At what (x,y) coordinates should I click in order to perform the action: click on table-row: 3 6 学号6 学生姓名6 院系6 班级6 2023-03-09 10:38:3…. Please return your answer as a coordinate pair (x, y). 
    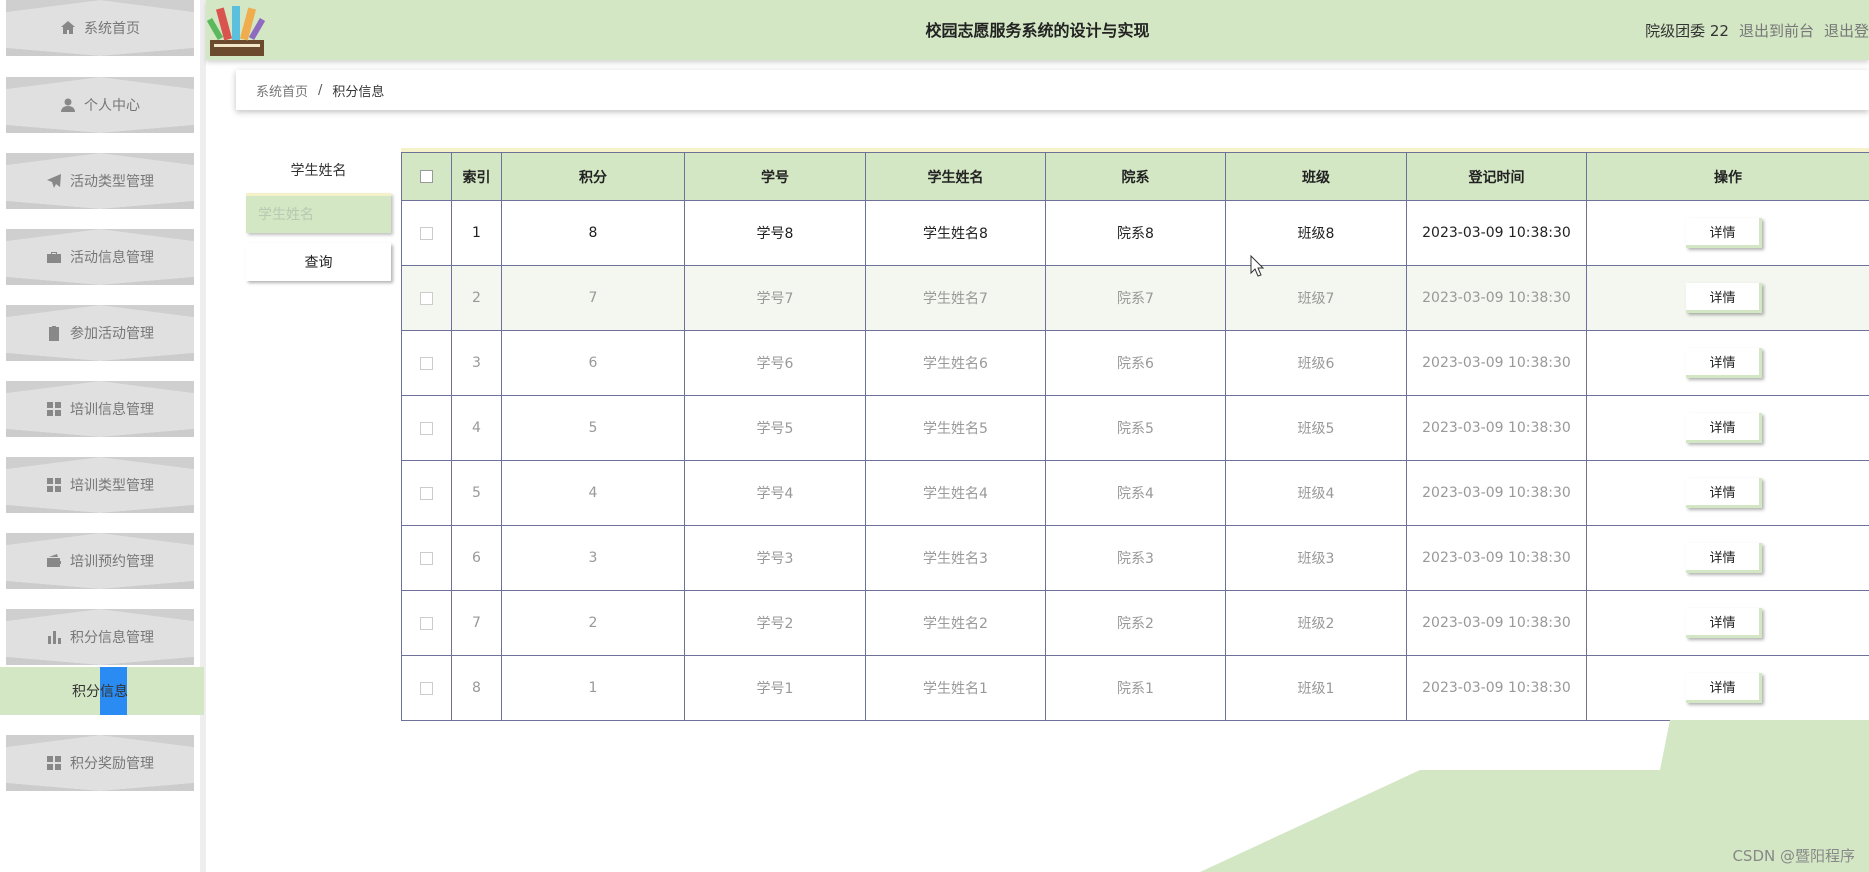
    Looking at the image, I should click on (1135, 363).